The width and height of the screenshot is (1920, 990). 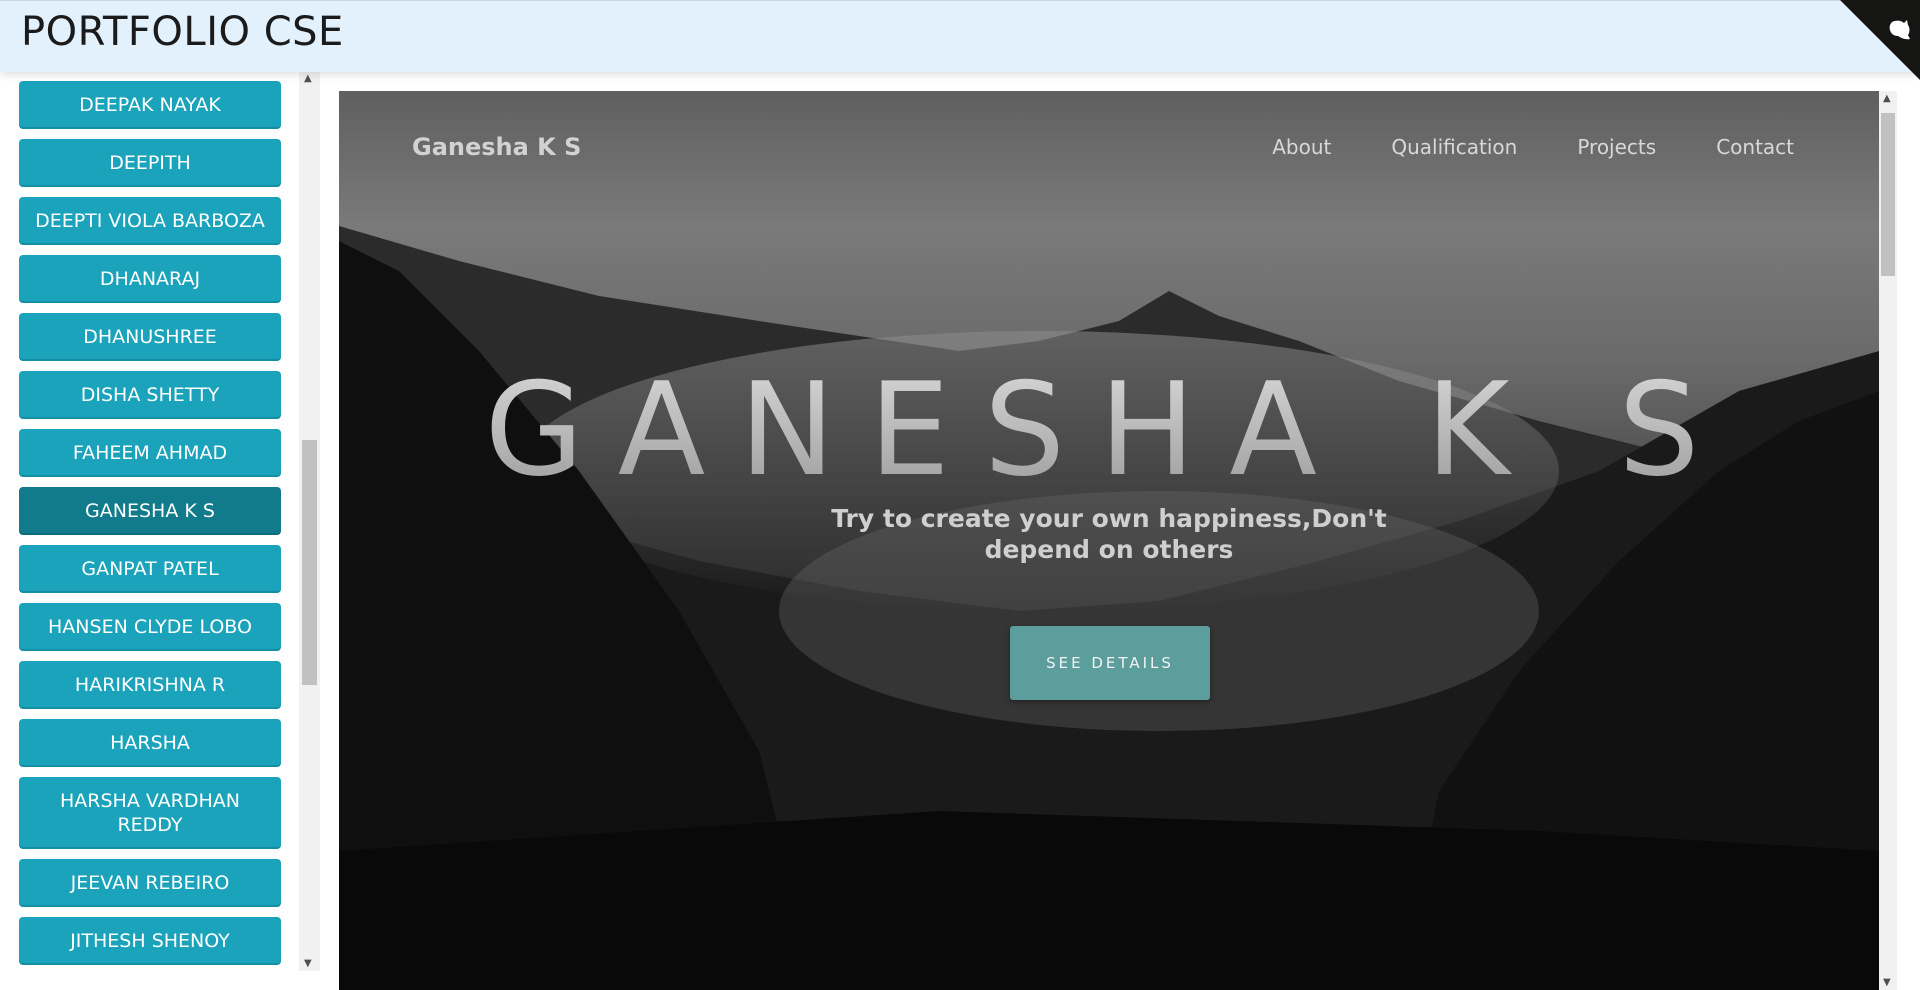 What do you see at coordinates (960, 36) in the screenshot?
I see `top-header: PORTFOLIO CSE` at bounding box center [960, 36].